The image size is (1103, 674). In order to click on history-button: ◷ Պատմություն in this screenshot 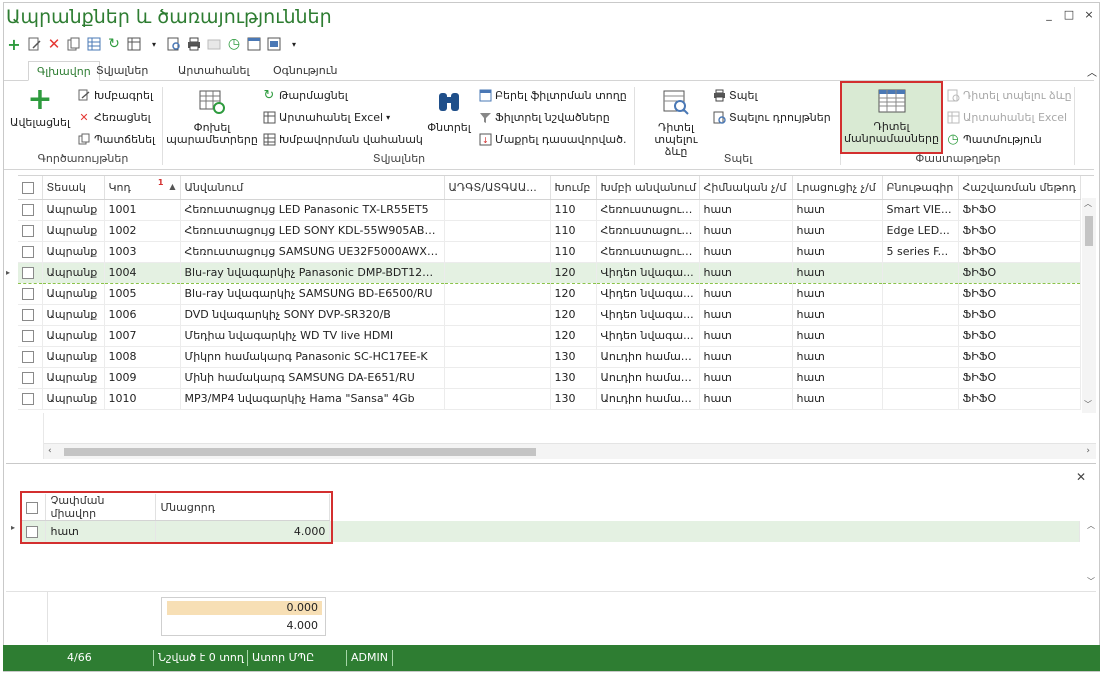, I will do `click(993, 139)`.